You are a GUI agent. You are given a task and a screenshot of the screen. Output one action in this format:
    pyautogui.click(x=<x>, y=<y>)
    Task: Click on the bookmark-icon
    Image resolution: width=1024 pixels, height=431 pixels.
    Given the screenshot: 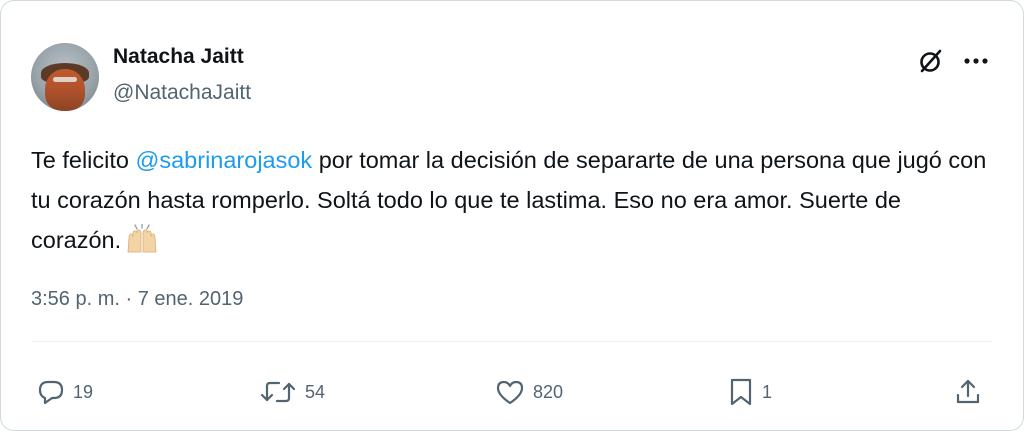 What is the action you would take?
    pyautogui.click(x=741, y=392)
    